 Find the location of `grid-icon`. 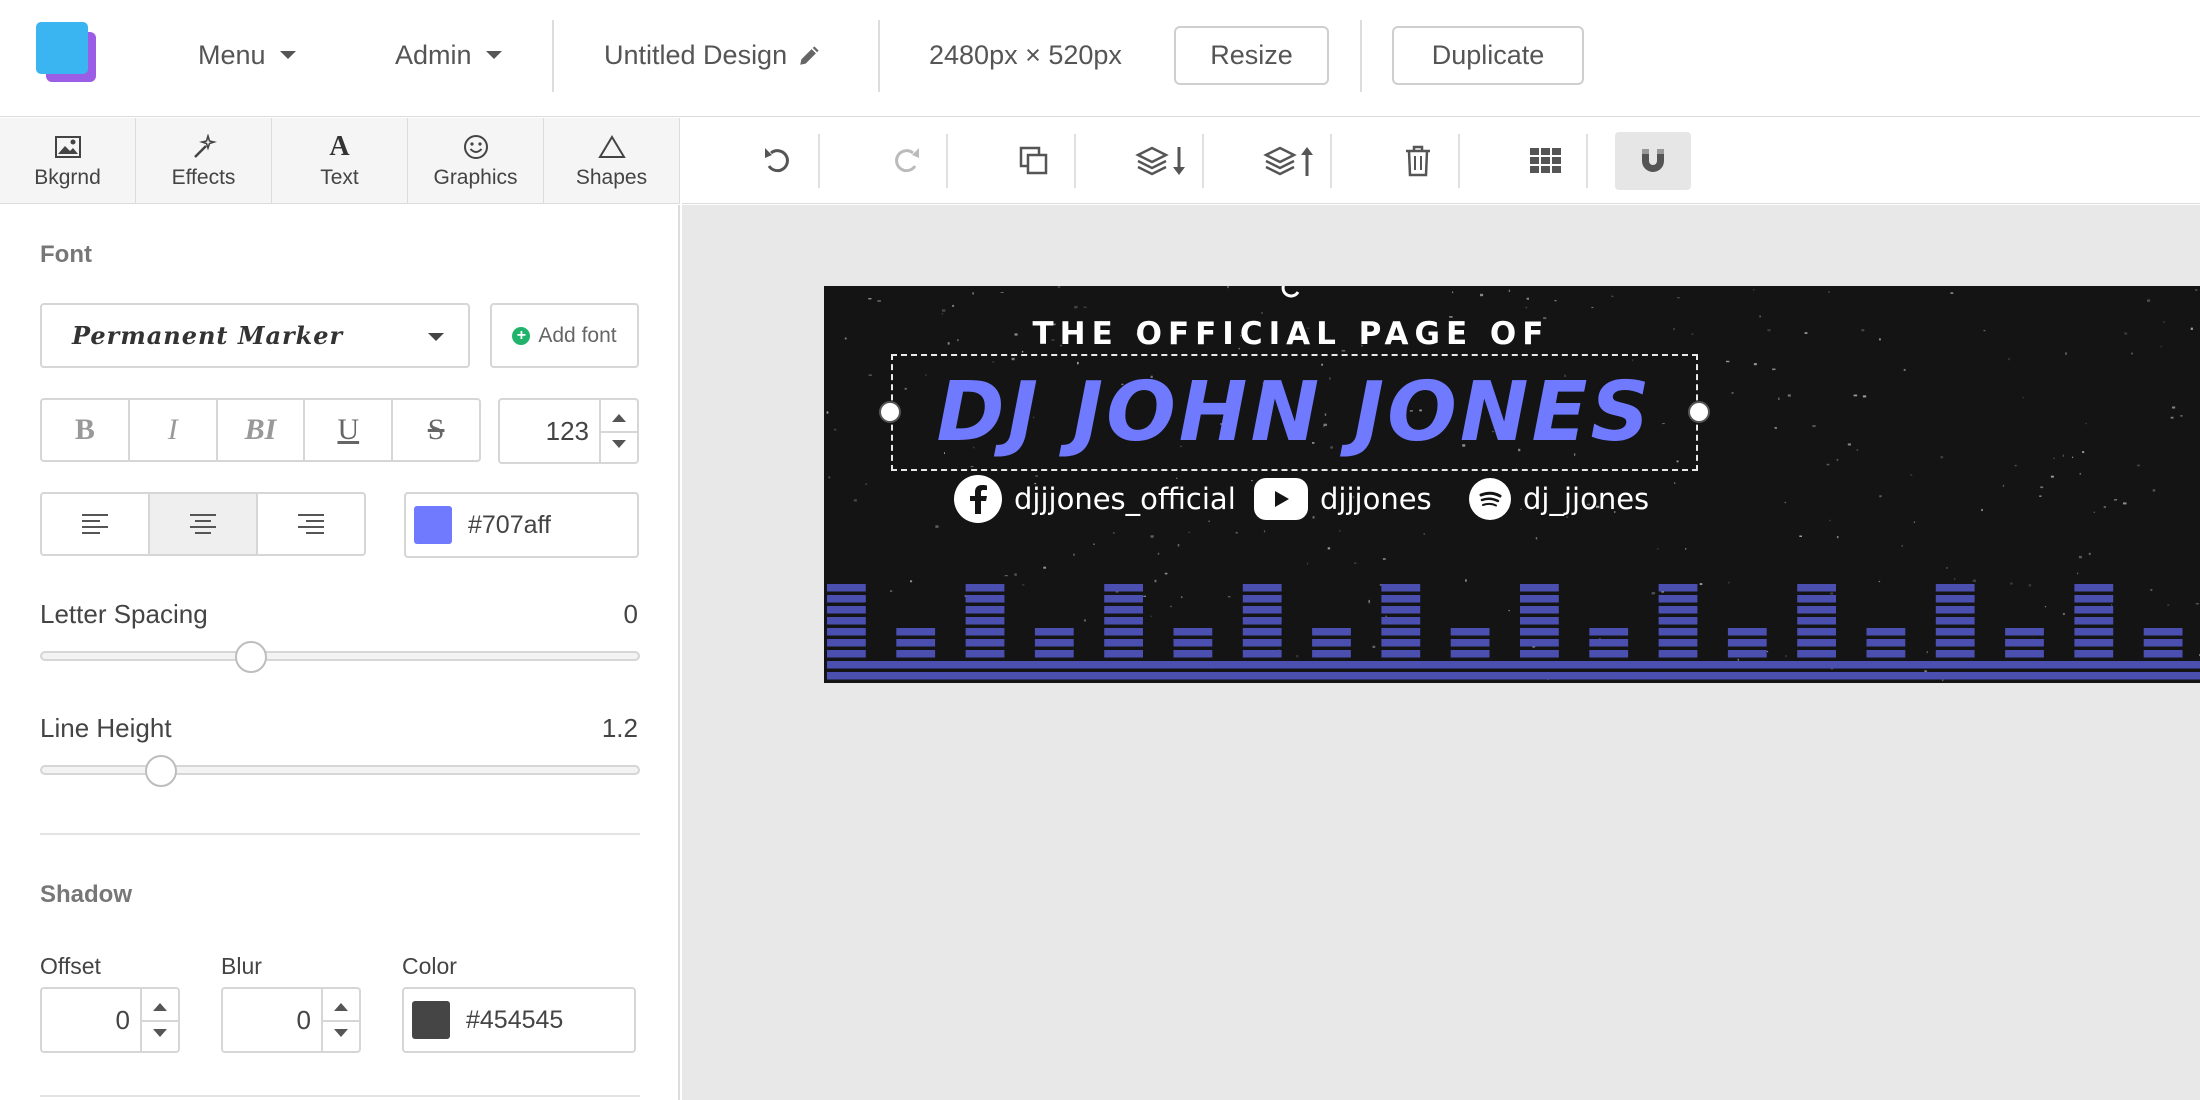

grid-icon is located at coordinates (1545, 160).